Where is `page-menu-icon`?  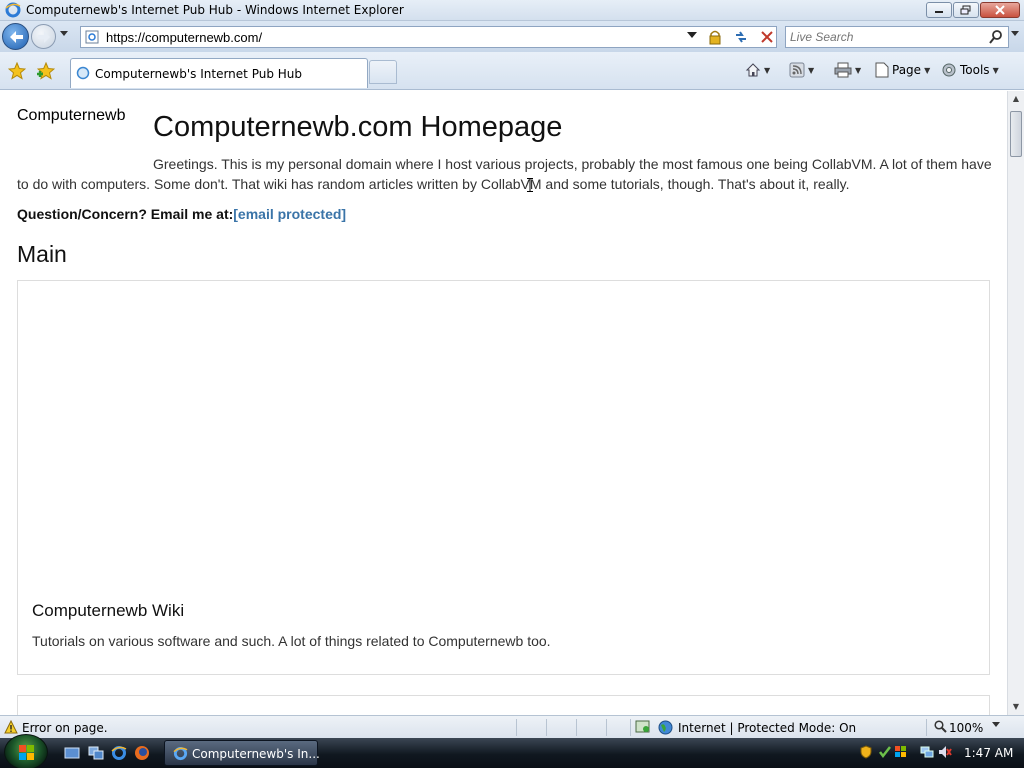 page-menu-icon is located at coordinates (882, 70).